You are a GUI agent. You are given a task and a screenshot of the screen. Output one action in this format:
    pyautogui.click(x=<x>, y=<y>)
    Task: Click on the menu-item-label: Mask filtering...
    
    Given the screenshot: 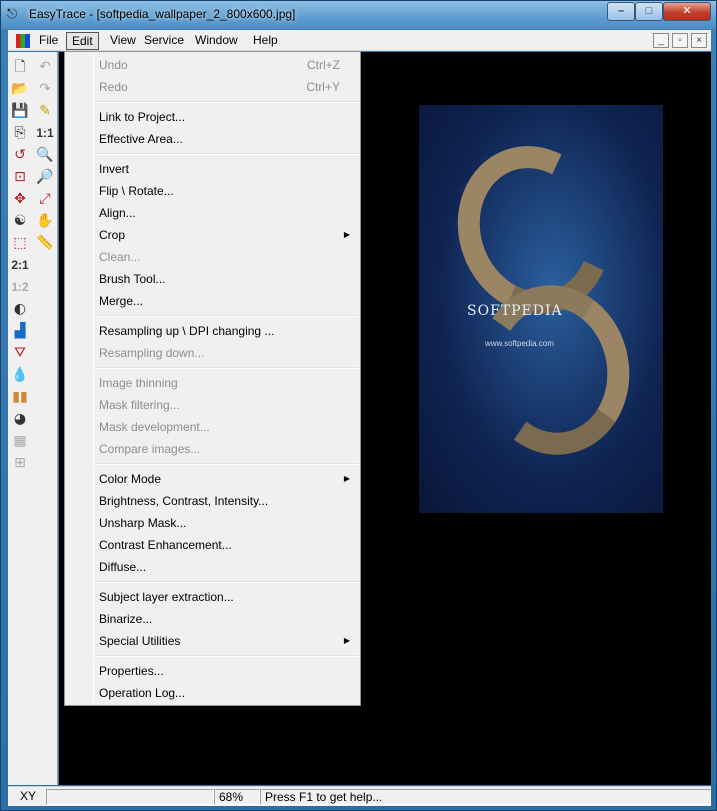 What is the action you would take?
    pyautogui.click(x=139, y=405)
    